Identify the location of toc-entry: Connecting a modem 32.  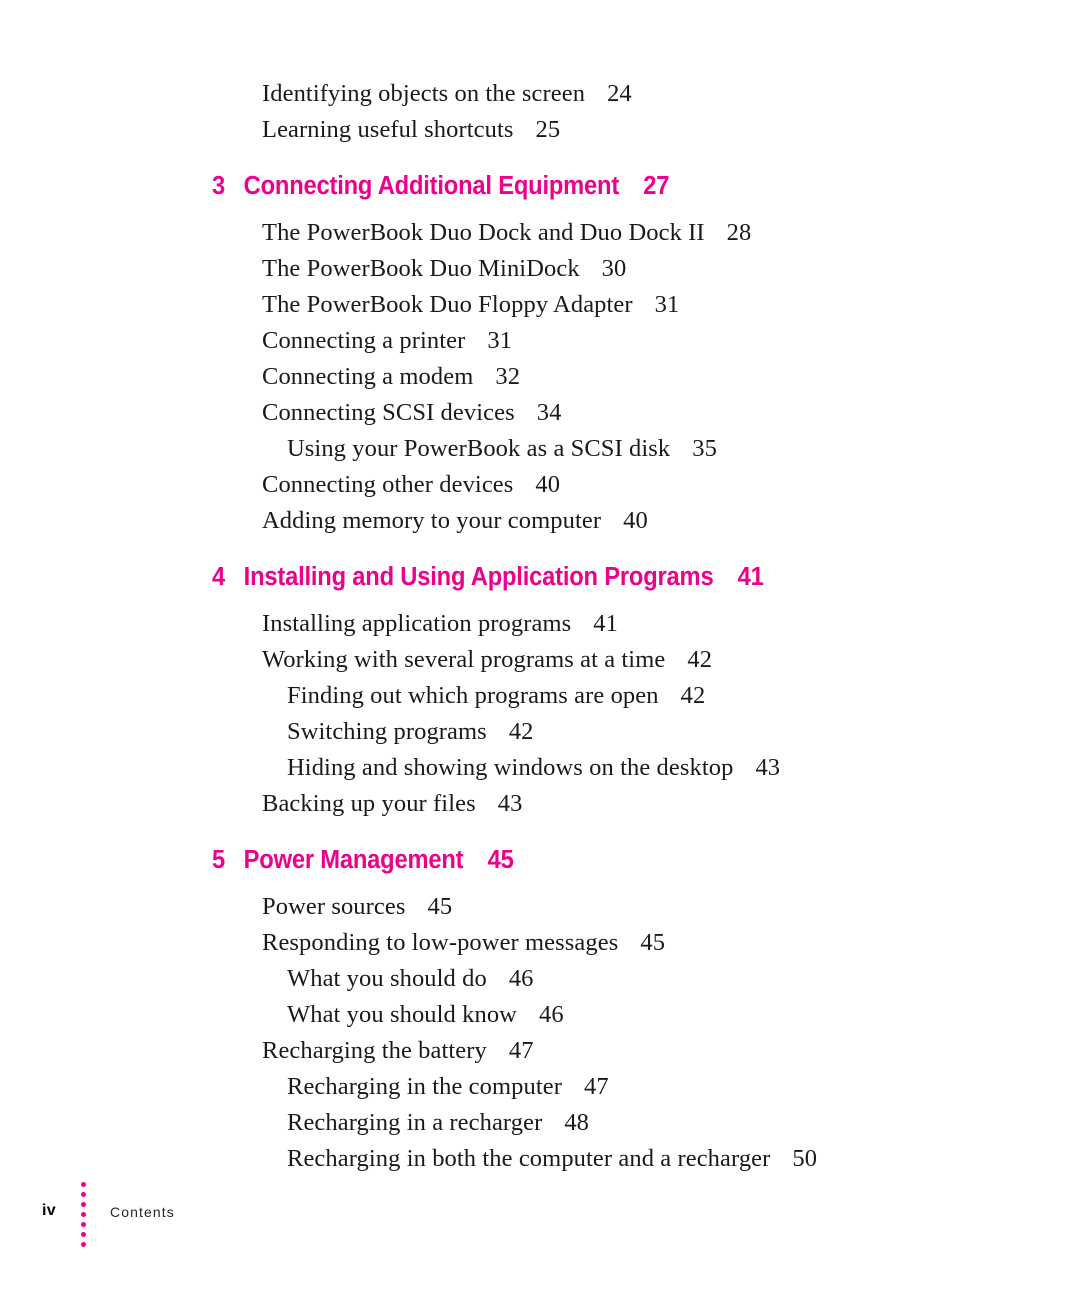
(540, 377).